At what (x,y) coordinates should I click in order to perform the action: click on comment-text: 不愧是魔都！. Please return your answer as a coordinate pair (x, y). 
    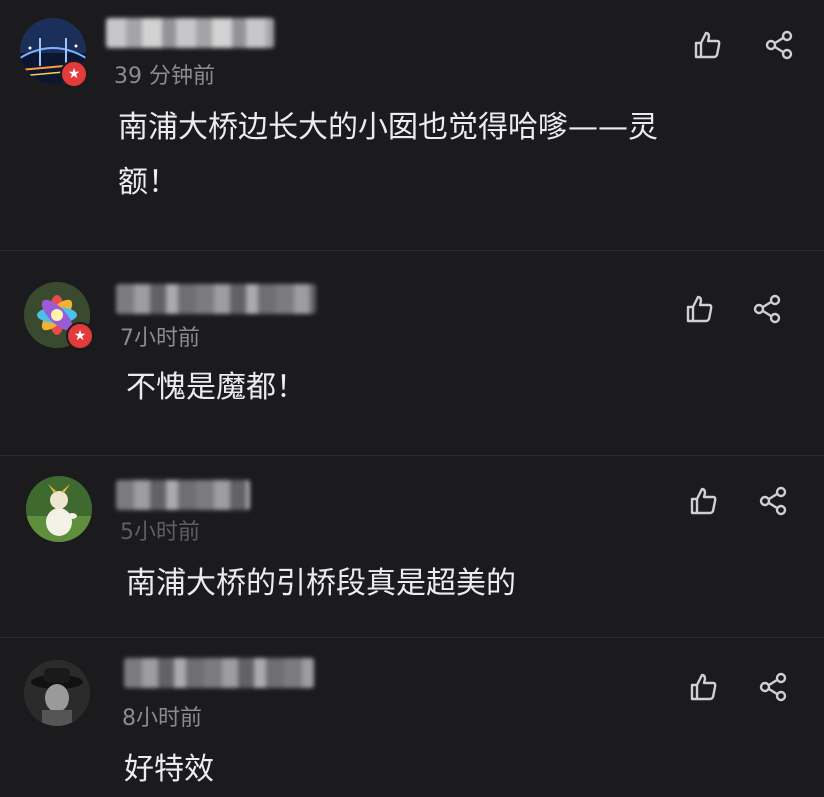
    Looking at the image, I should click on (216, 387).